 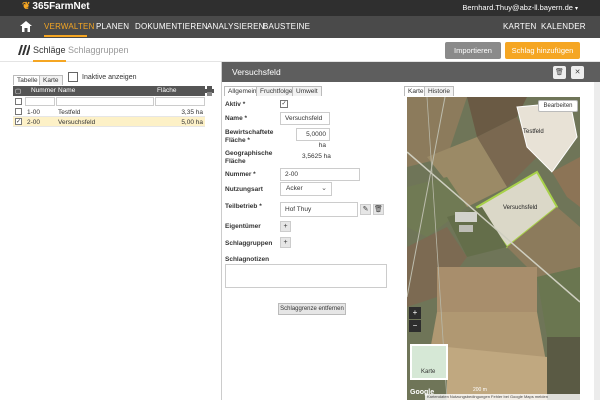 I want to click on row-area: 3,35 ha, so click(x=192, y=112).